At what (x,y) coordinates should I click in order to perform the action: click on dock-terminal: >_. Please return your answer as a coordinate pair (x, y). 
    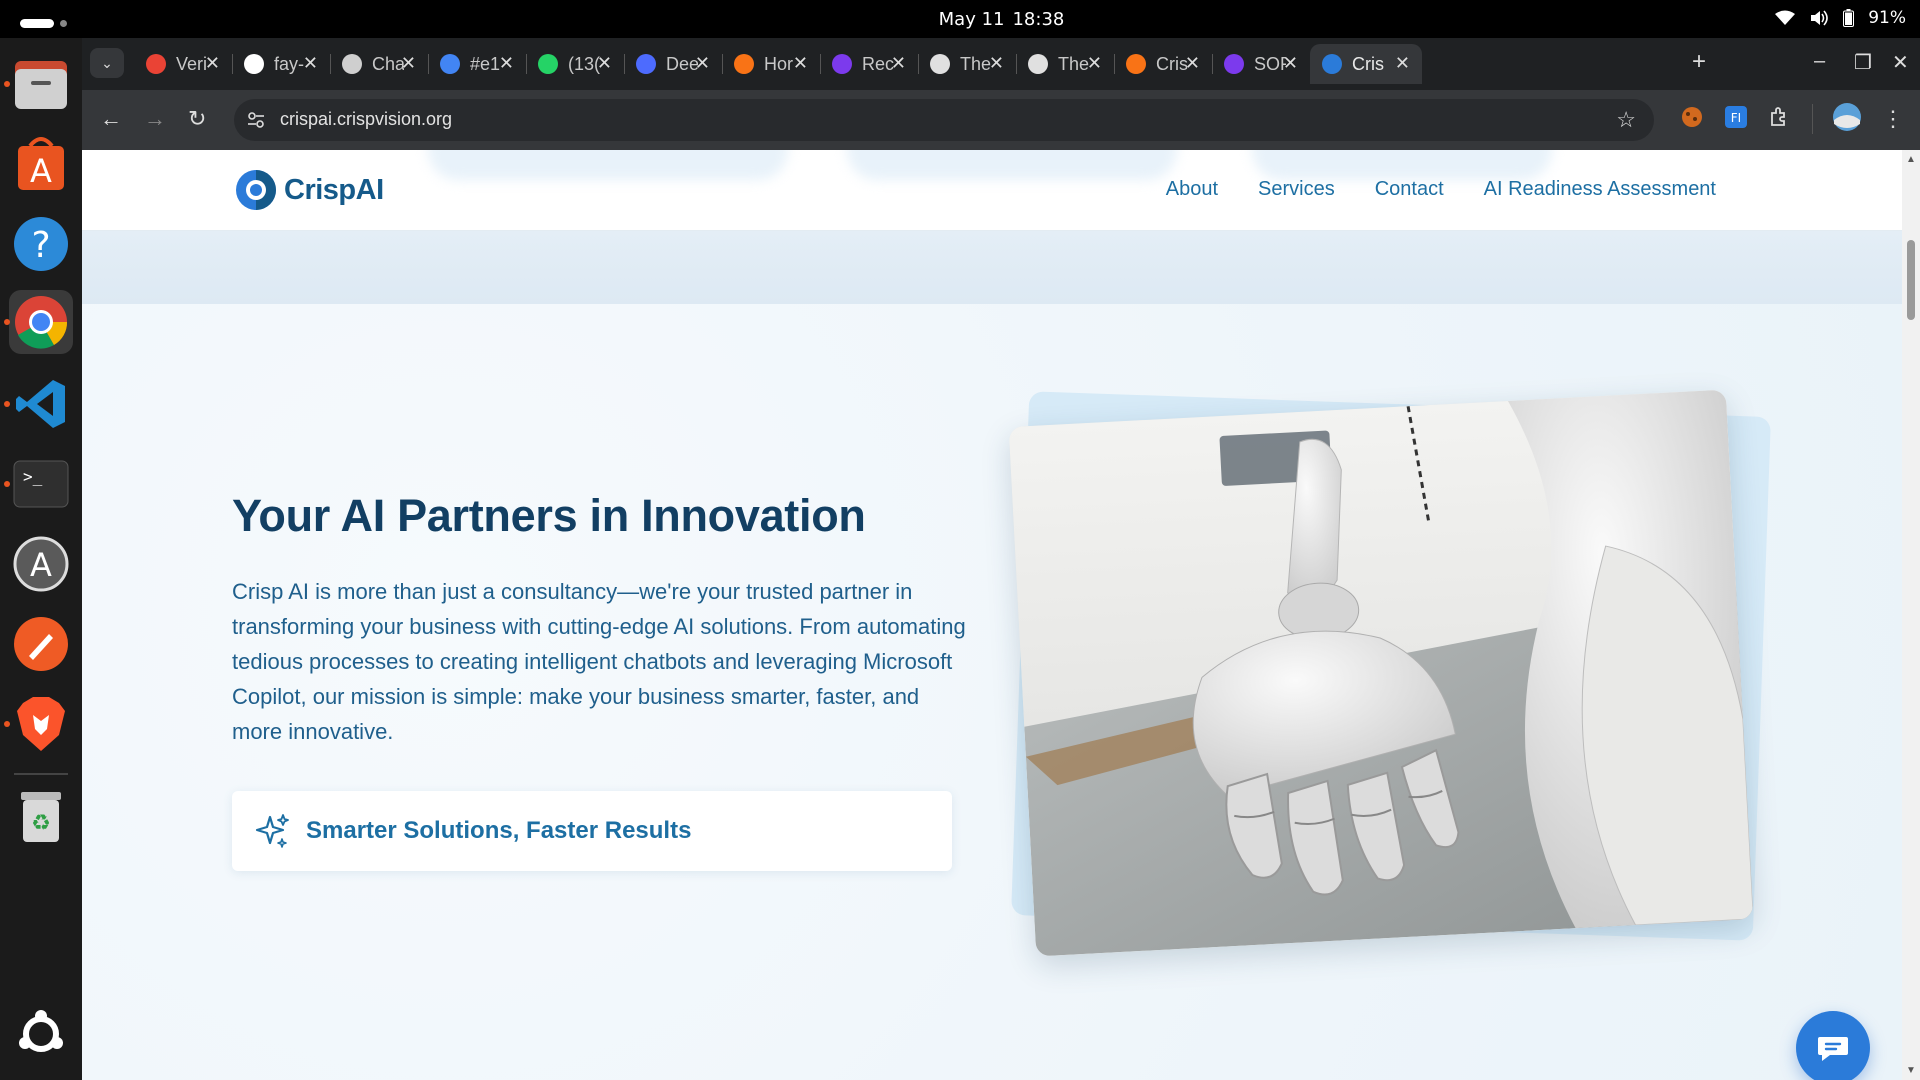
    Looking at the image, I should click on (38, 484).